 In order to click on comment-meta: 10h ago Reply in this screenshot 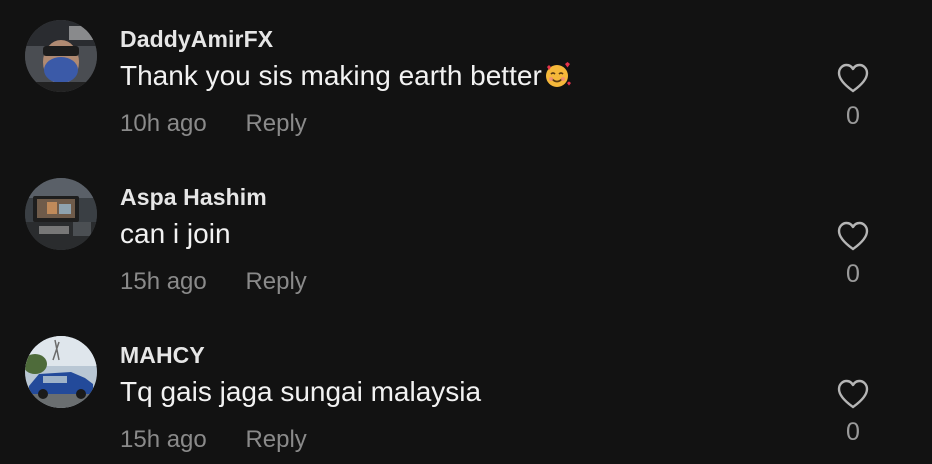, I will do `click(213, 124)`.